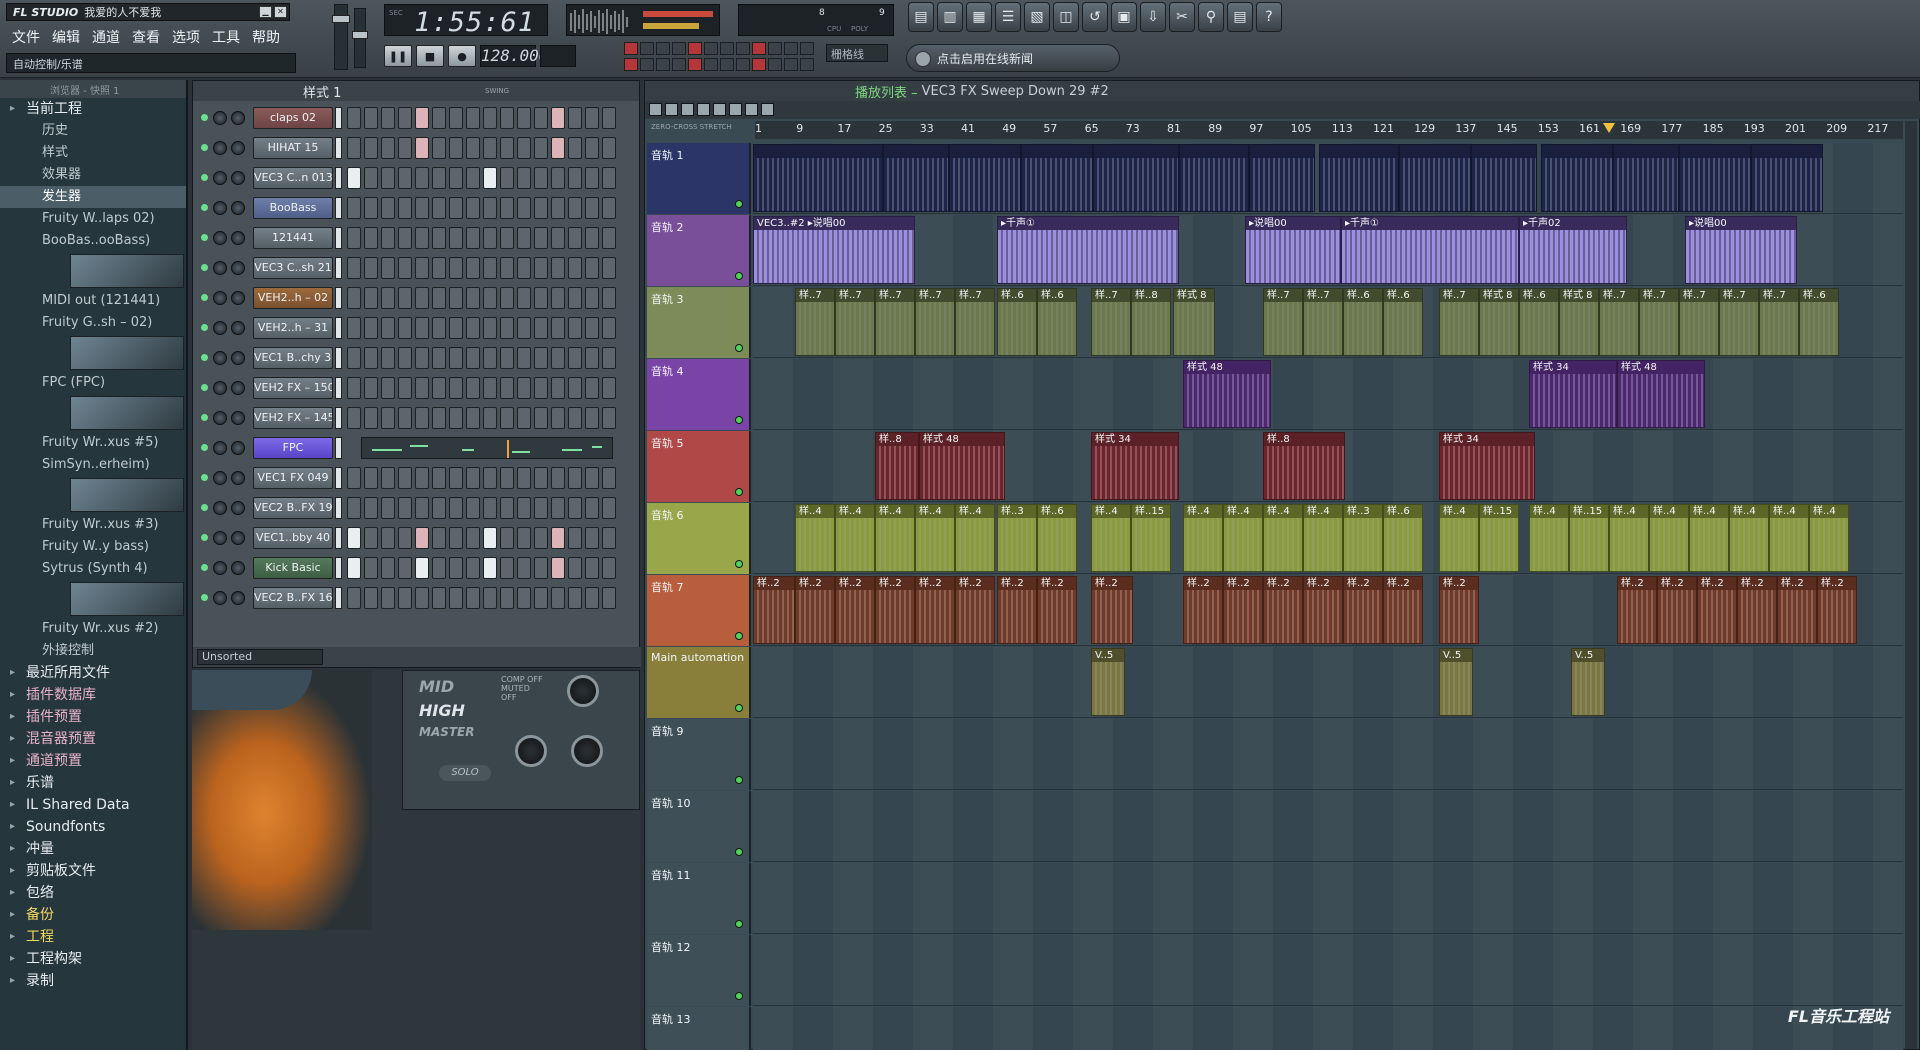  What do you see at coordinates (1573, 250) in the screenshot?
I see `pattern-clip: ▸千声02` at bounding box center [1573, 250].